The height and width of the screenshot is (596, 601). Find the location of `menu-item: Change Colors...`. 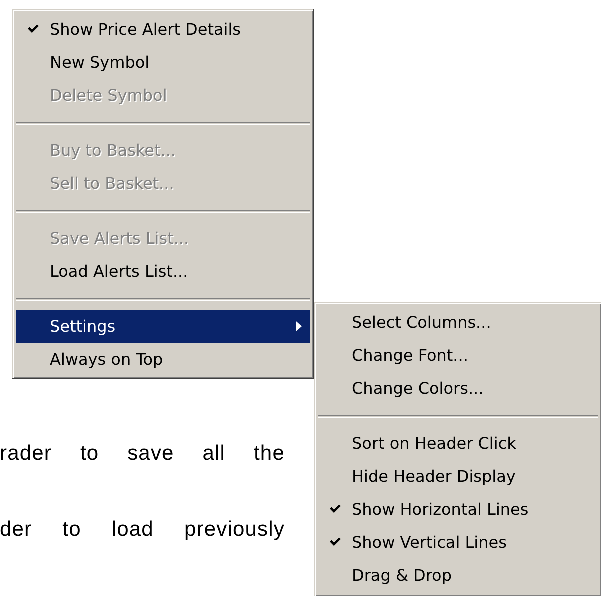

menu-item: Change Colors... is located at coordinates (458, 388).